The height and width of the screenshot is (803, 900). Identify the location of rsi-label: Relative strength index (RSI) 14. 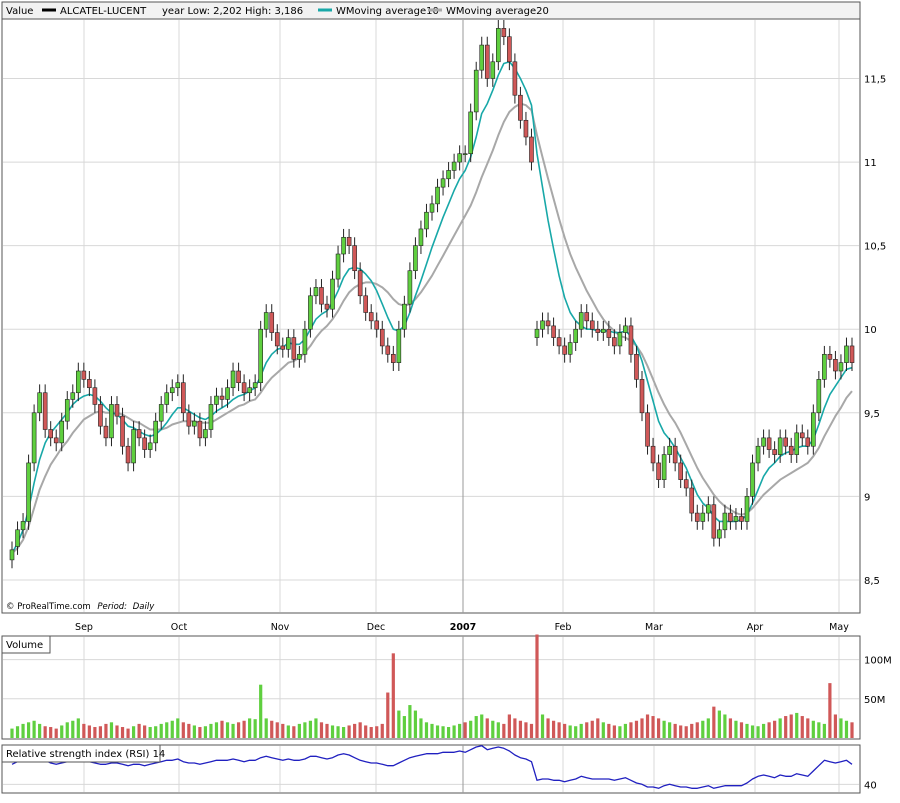
(85, 754).